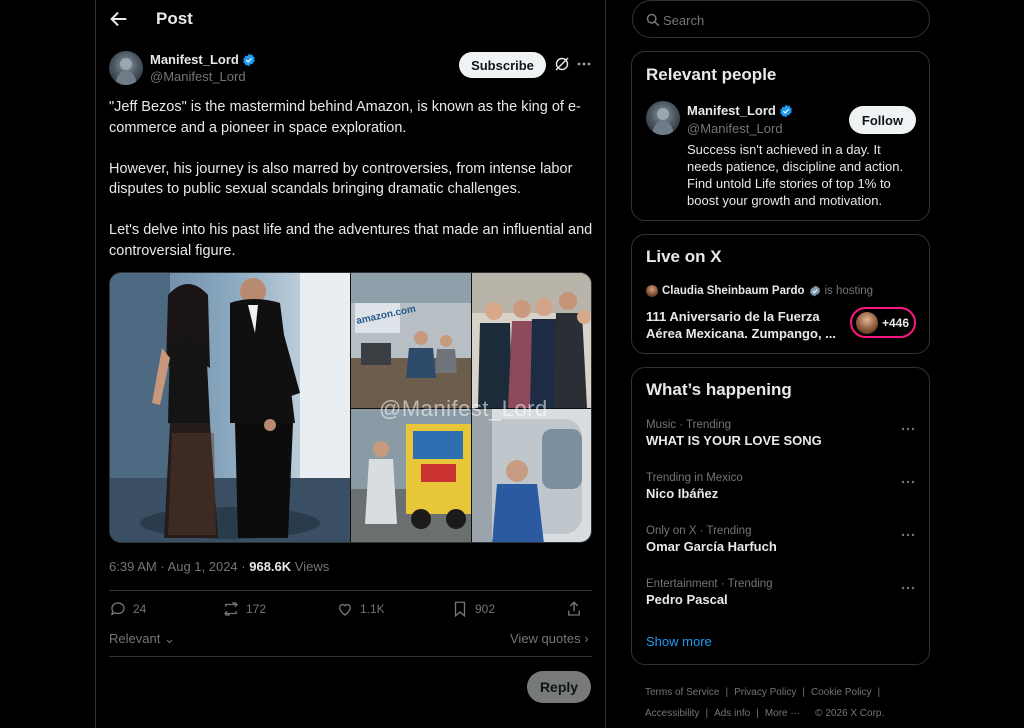 This screenshot has height=728, width=1024. I want to click on relevant-person-avatar, so click(663, 118).